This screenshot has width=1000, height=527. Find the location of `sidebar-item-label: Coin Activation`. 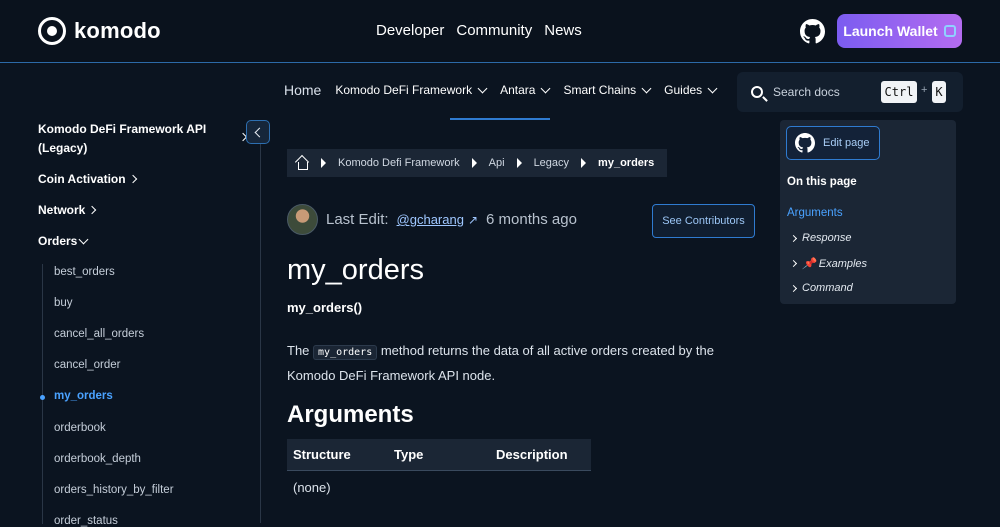

sidebar-item-label: Coin Activation is located at coordinates (82, 179).